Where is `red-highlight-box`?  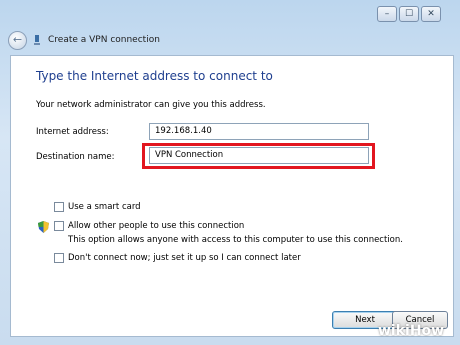 red-highlight-box is located at coordinates (258, 156).